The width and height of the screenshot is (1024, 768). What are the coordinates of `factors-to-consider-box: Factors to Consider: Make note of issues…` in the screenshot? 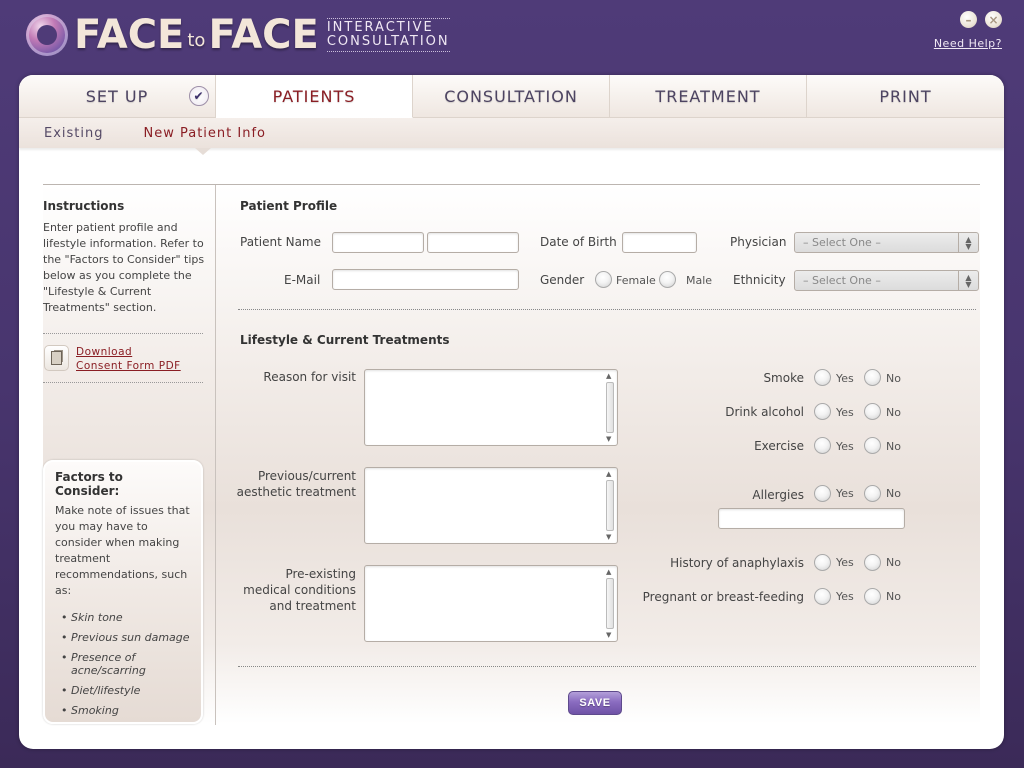 It's located at (123, 592).